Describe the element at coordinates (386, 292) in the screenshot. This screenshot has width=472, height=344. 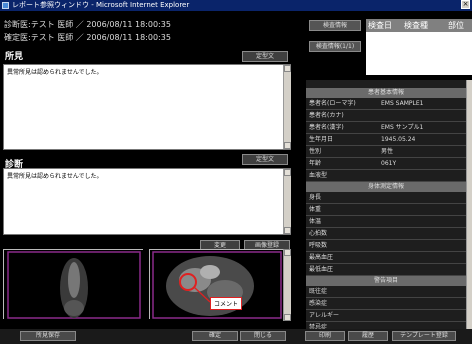
I see `caution-row: 既往症` at that location.